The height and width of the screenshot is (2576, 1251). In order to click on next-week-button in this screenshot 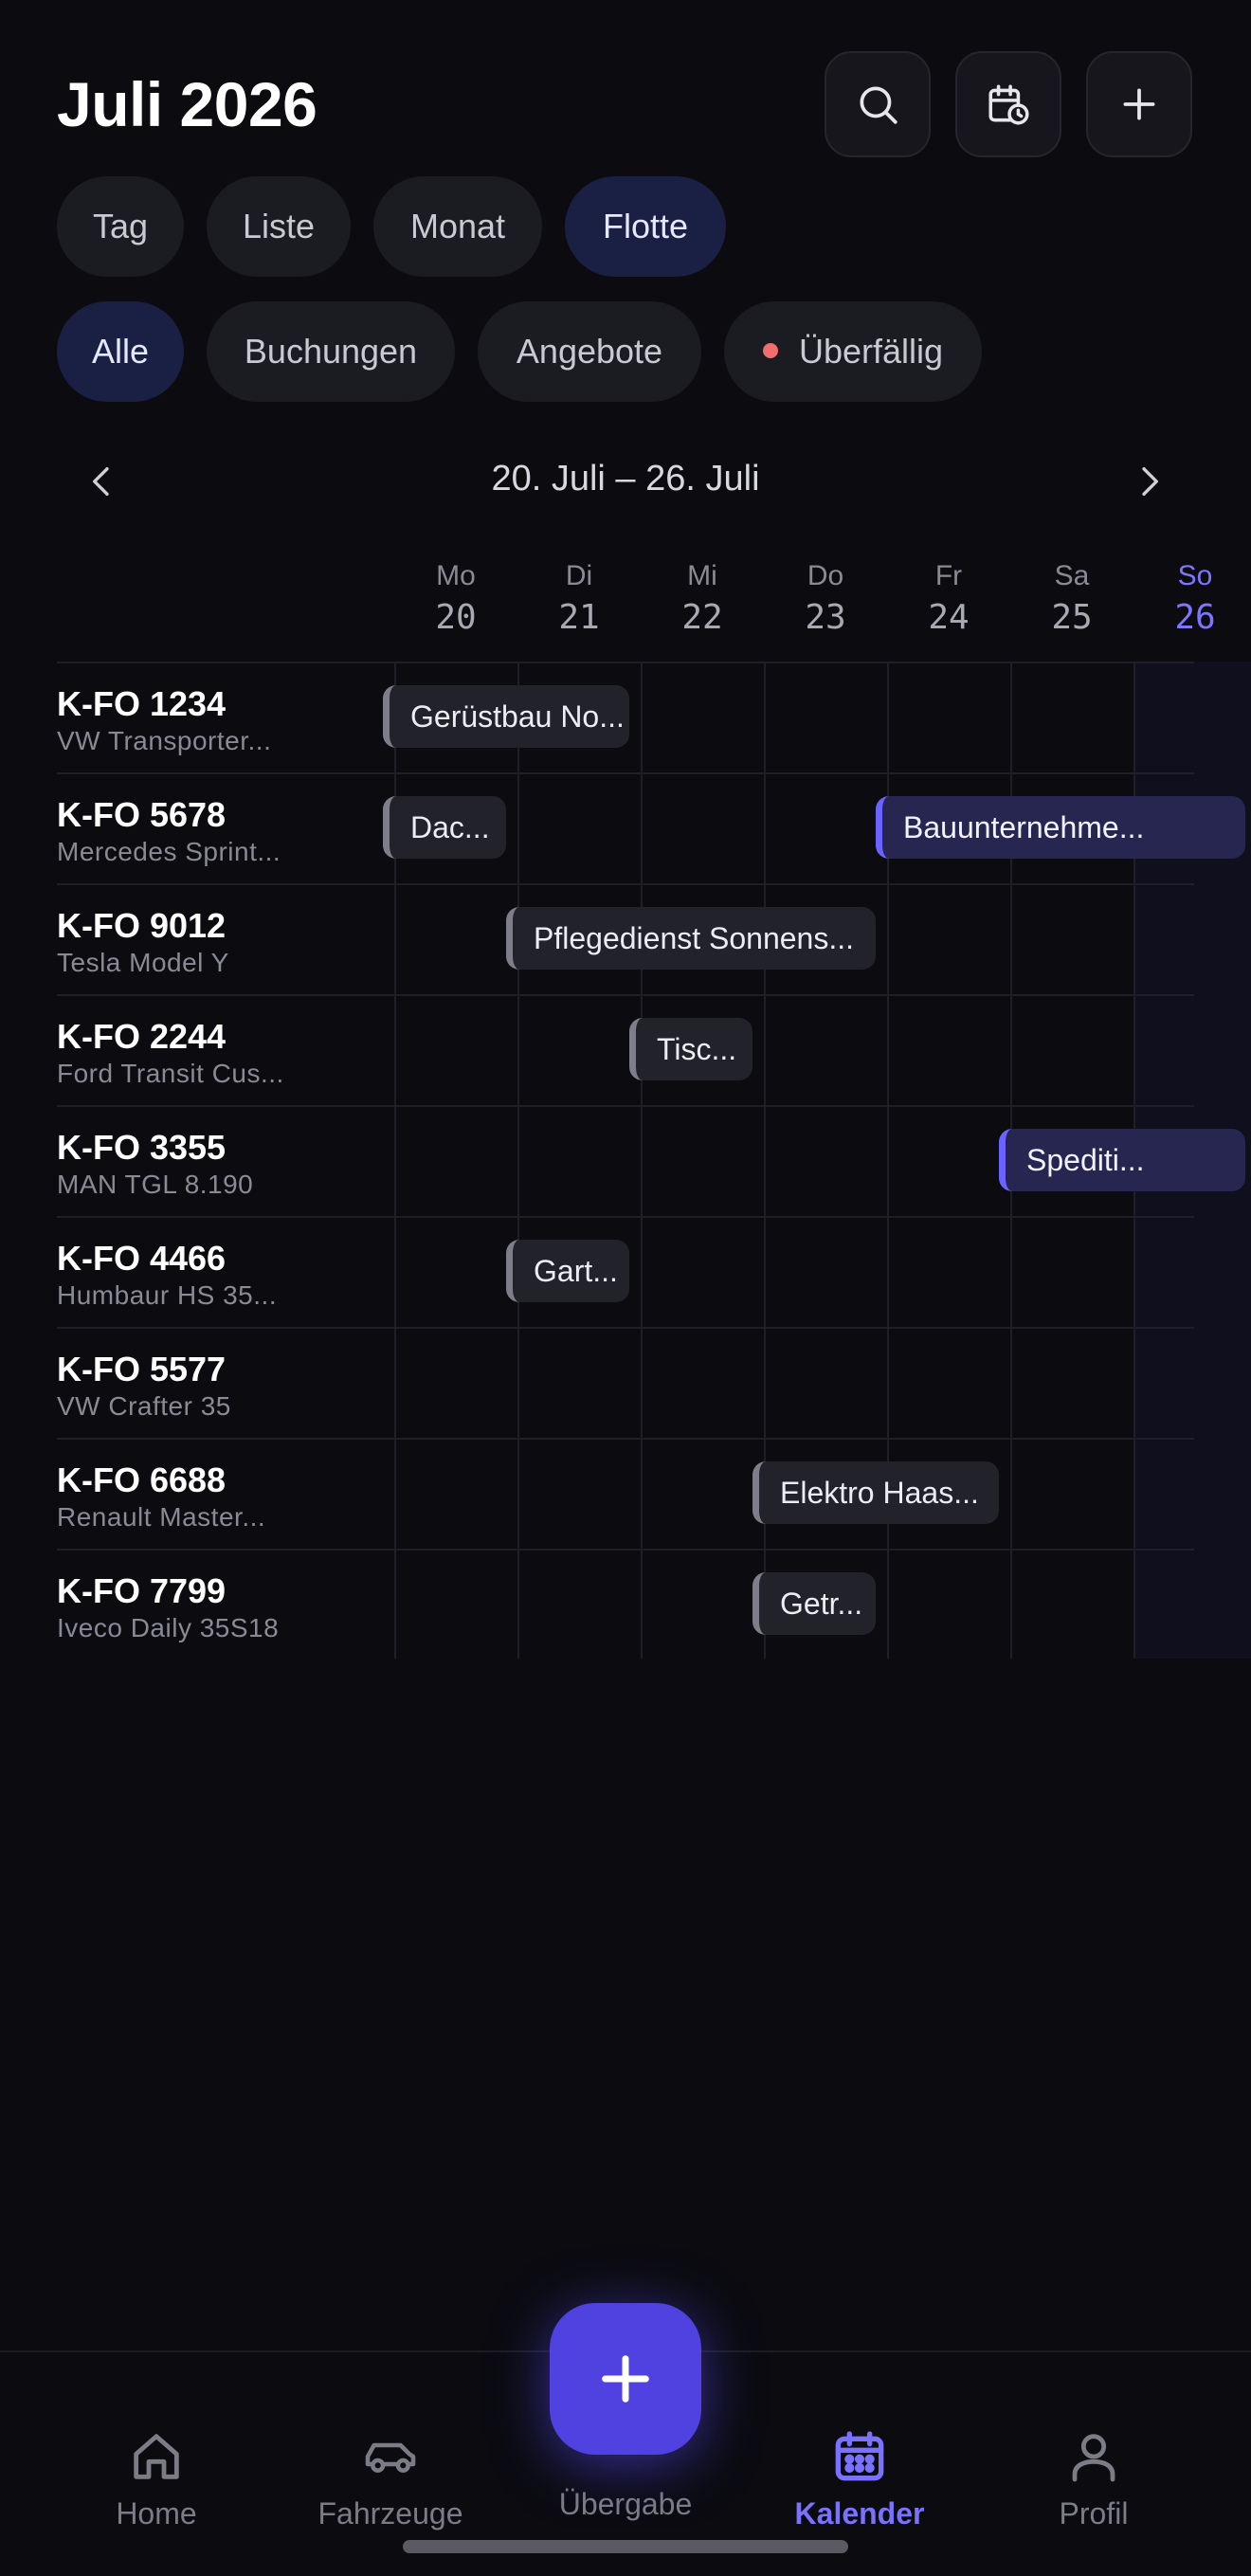, I will do `click(1148, 481)`.